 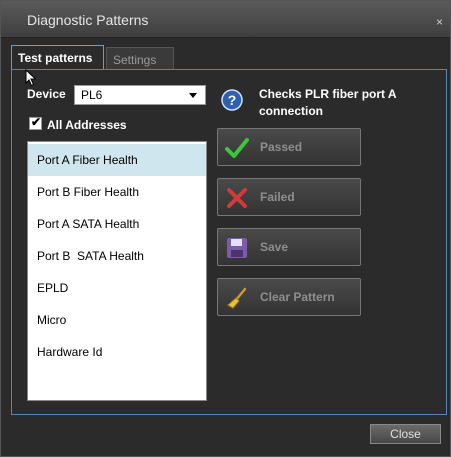 I want to click on all-addresses-checkbox: ✔, so click(x=35, y=122).